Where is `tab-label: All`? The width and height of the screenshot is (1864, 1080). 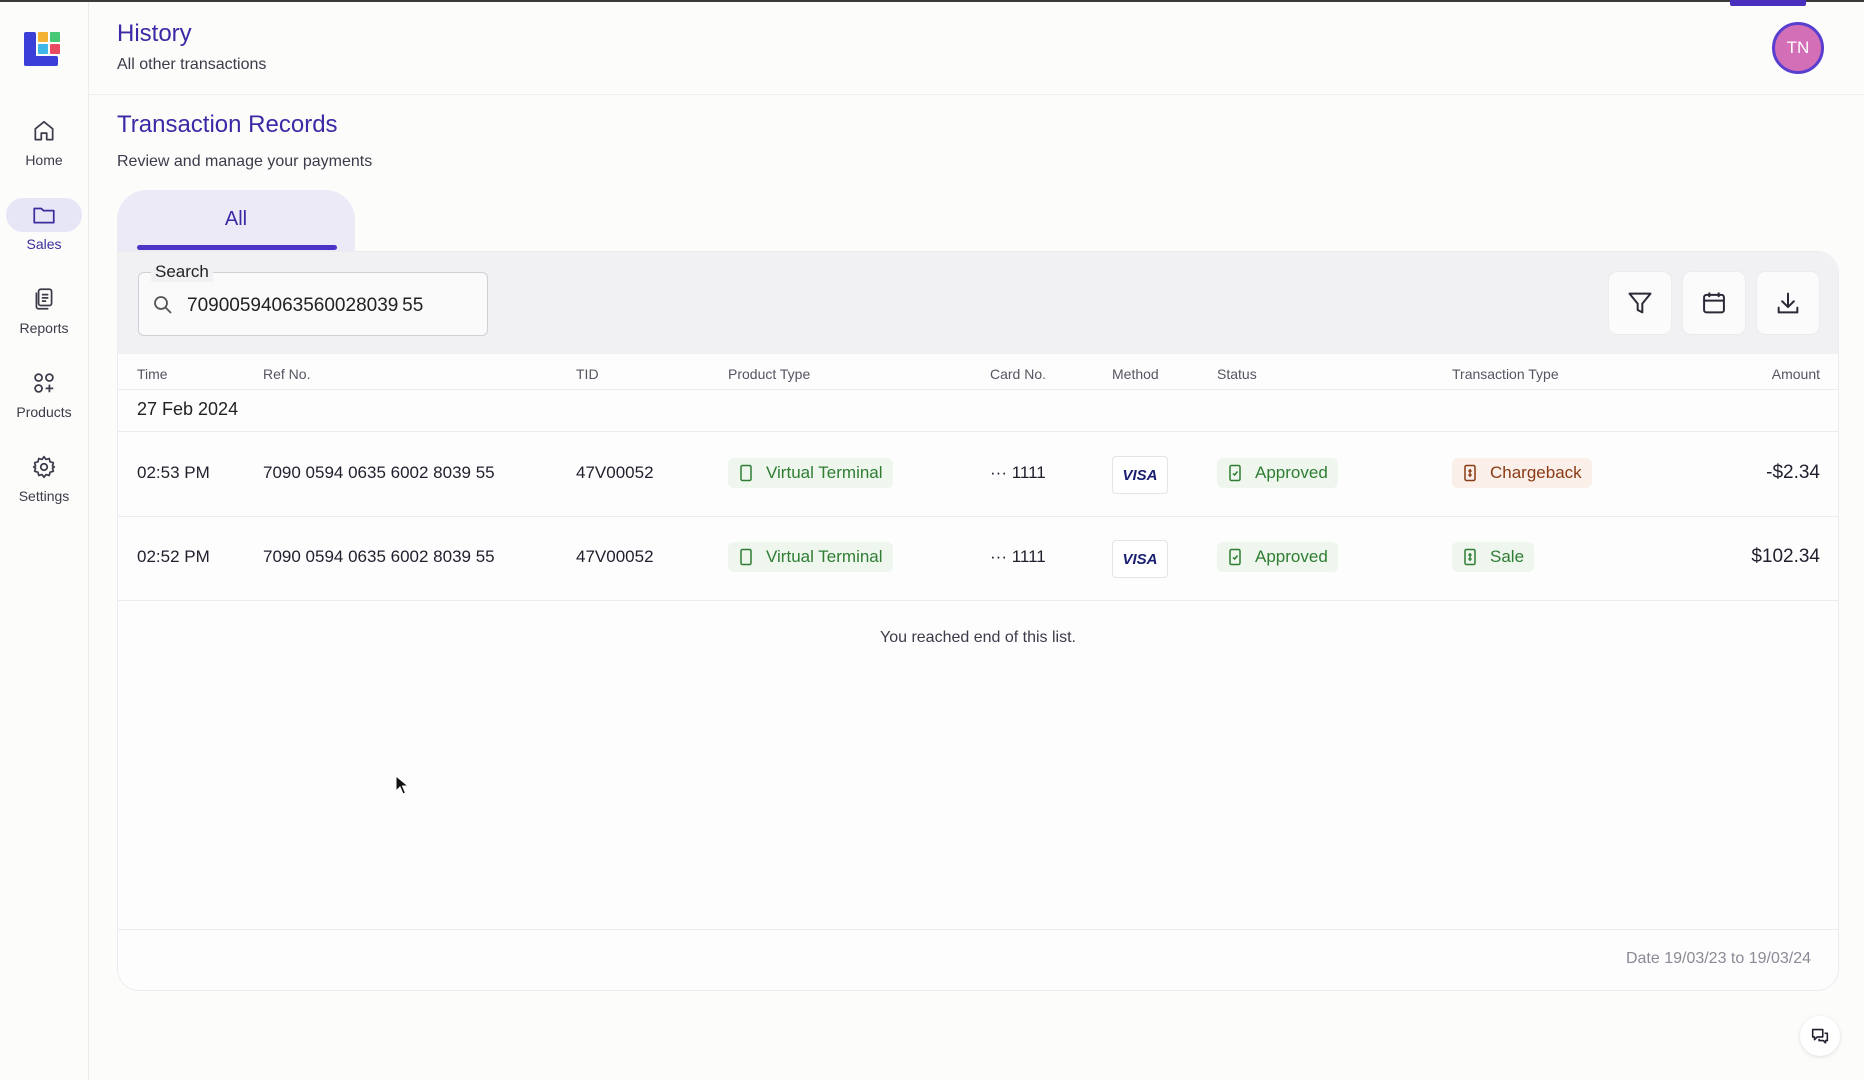 tab-label: All is located at coordinates (236, 219).